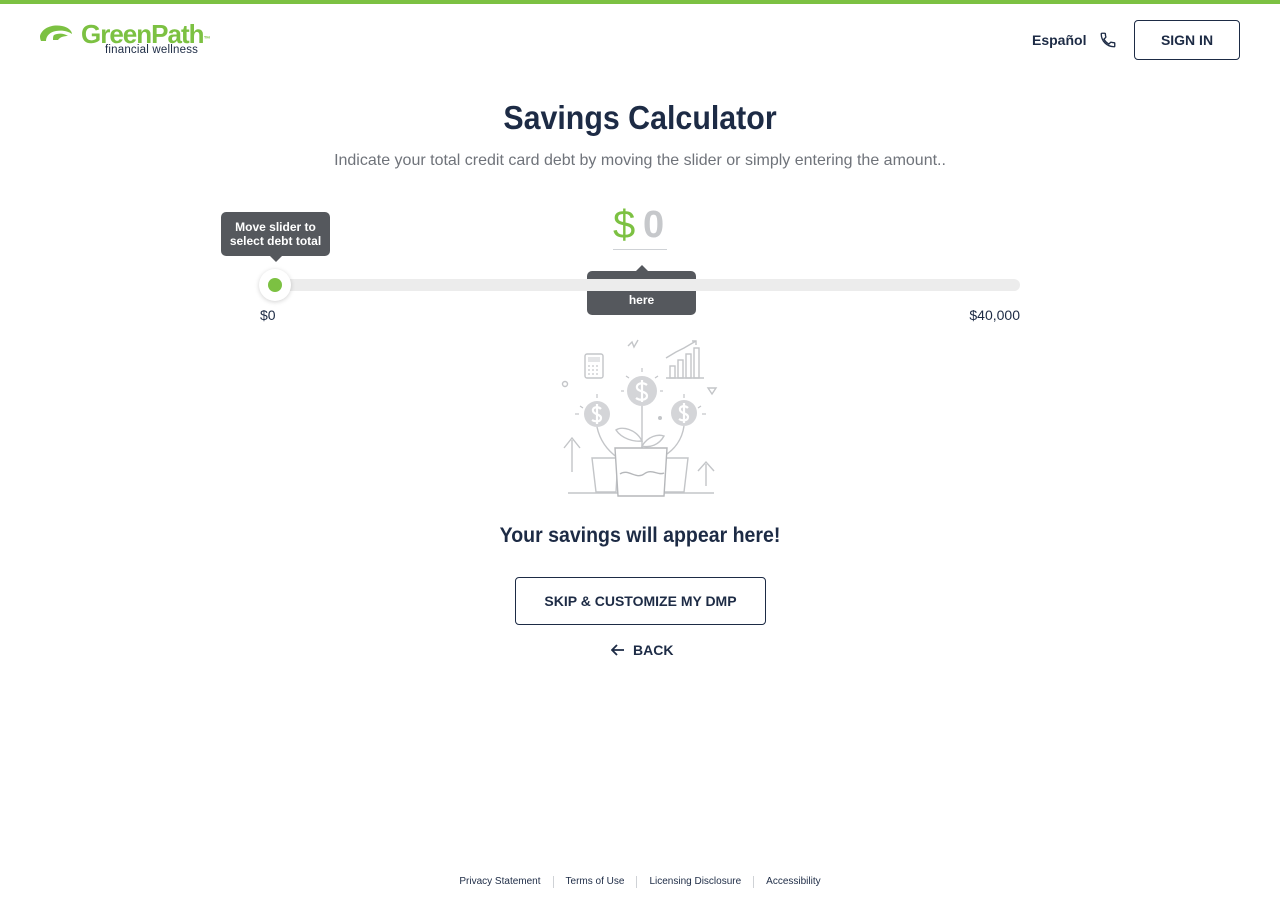 The height and width of the screenshot is (917, 1280). Describe the element at coordinates (994, 315) in the screenshot. I see `slider-max-label: $40,000` at that location.